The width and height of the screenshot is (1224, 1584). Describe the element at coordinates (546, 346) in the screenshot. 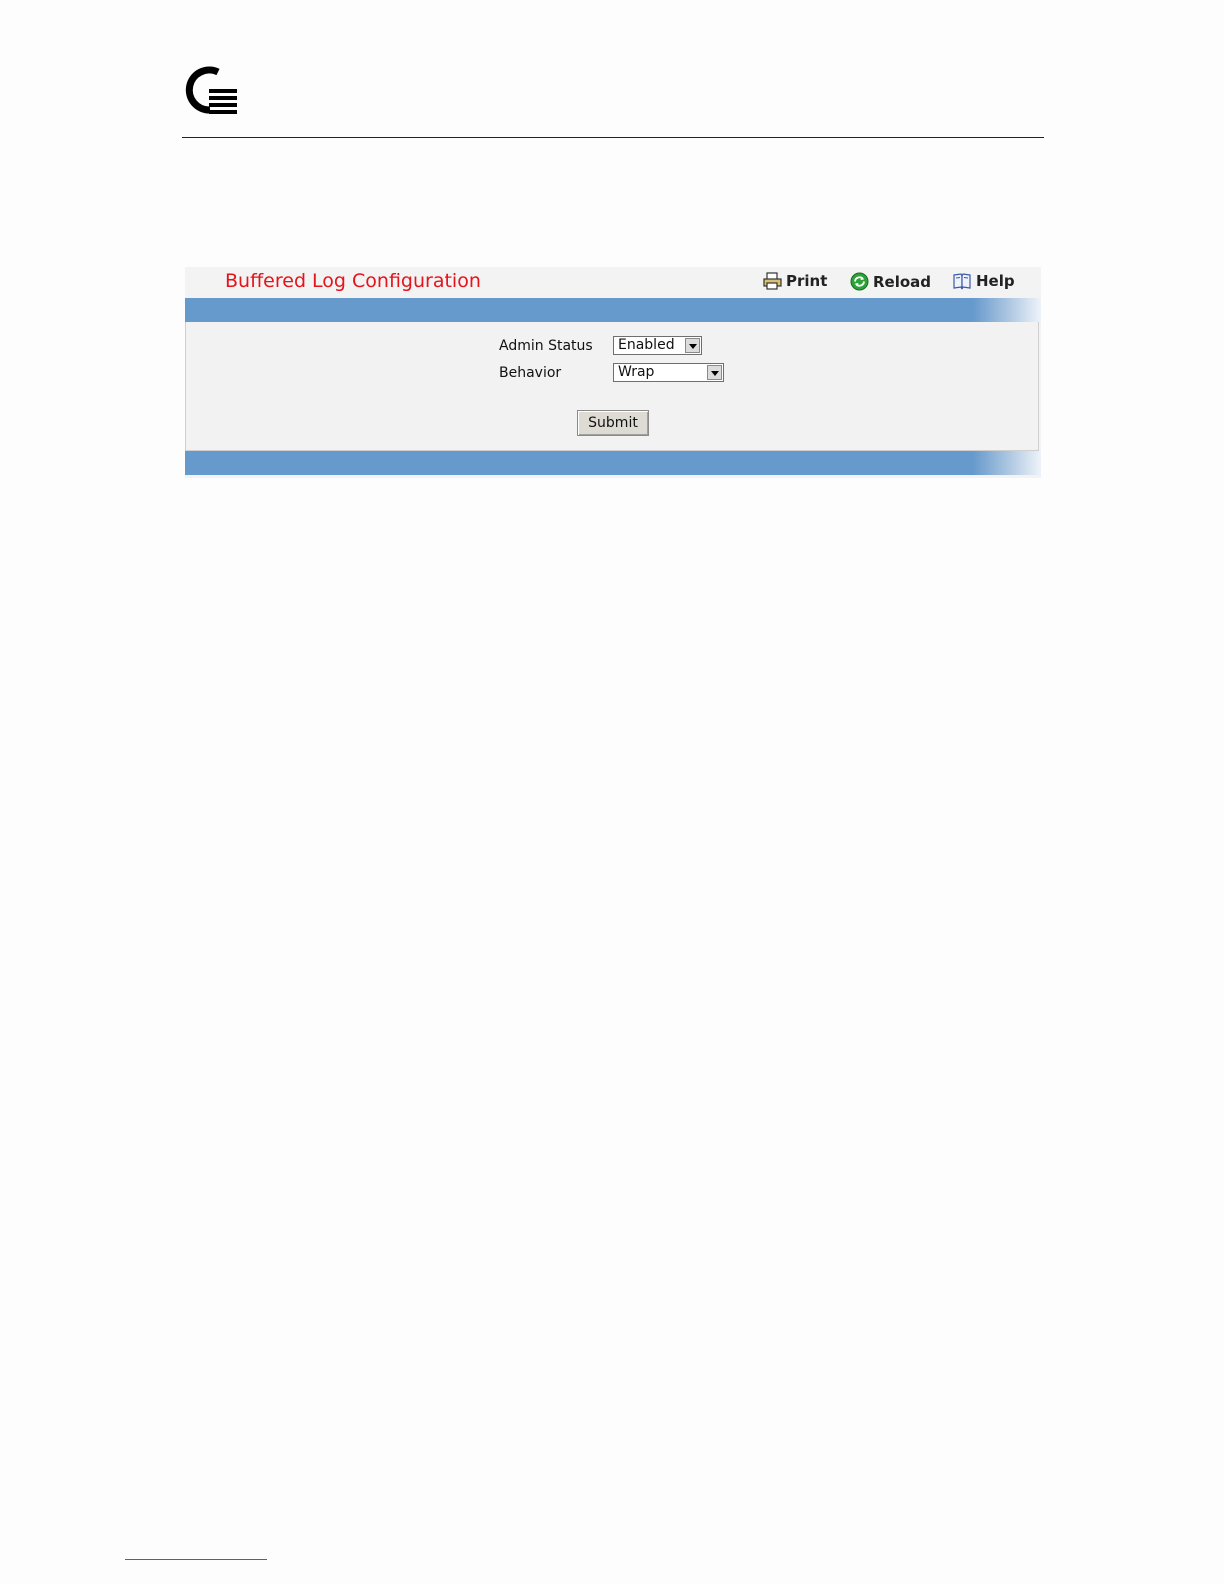

I see `admin-status-label: Admin Status` at that location.